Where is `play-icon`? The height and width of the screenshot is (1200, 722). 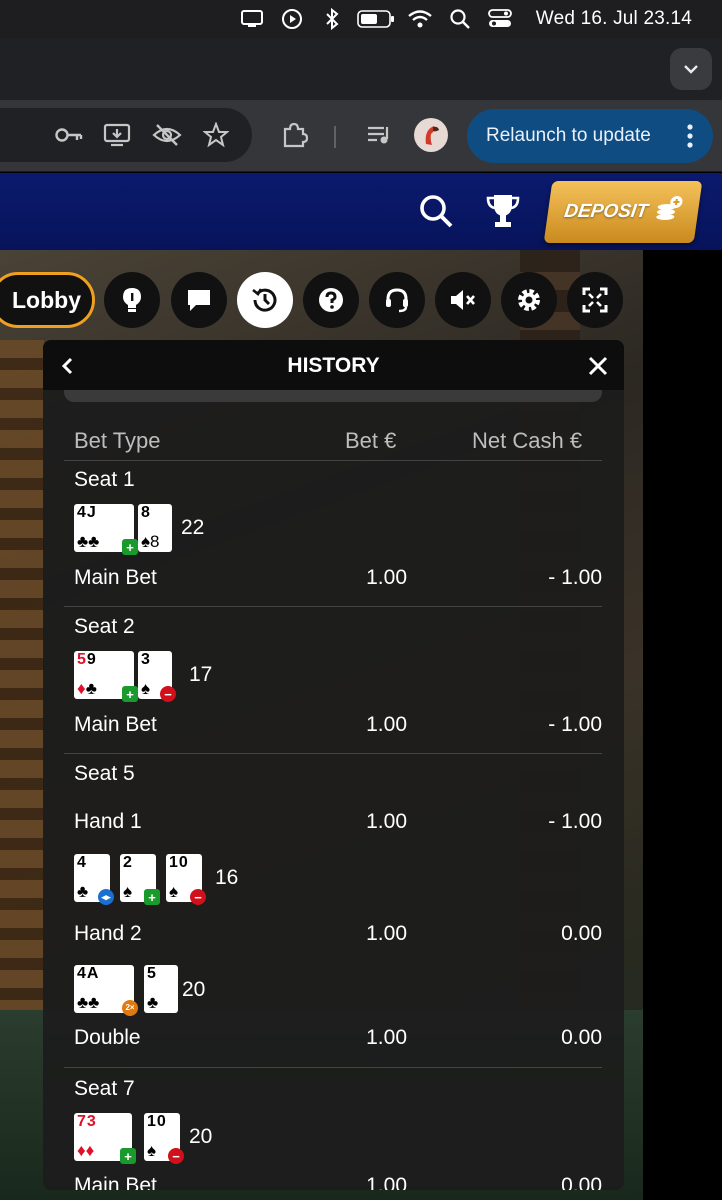 play-icon is located at coordinates (292, 19).